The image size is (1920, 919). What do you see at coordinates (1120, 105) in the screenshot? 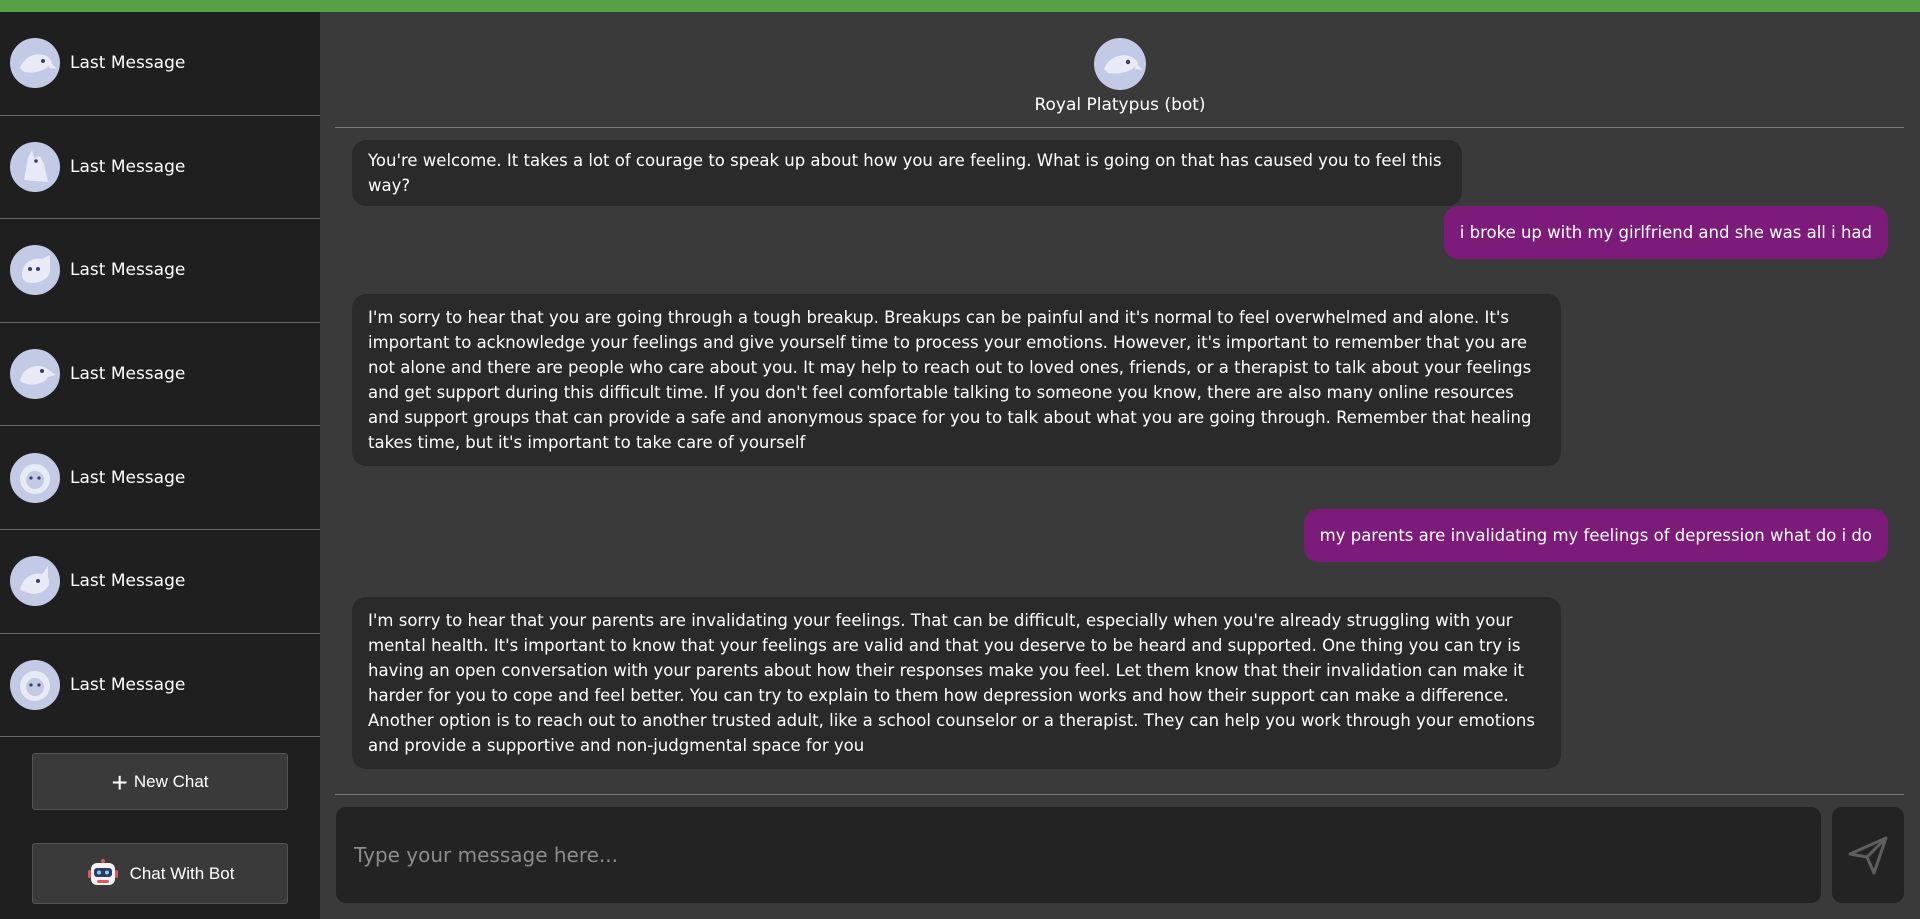
I see `bot-name: Royal Platypus (bot)` at bounding box center [1120, 105].